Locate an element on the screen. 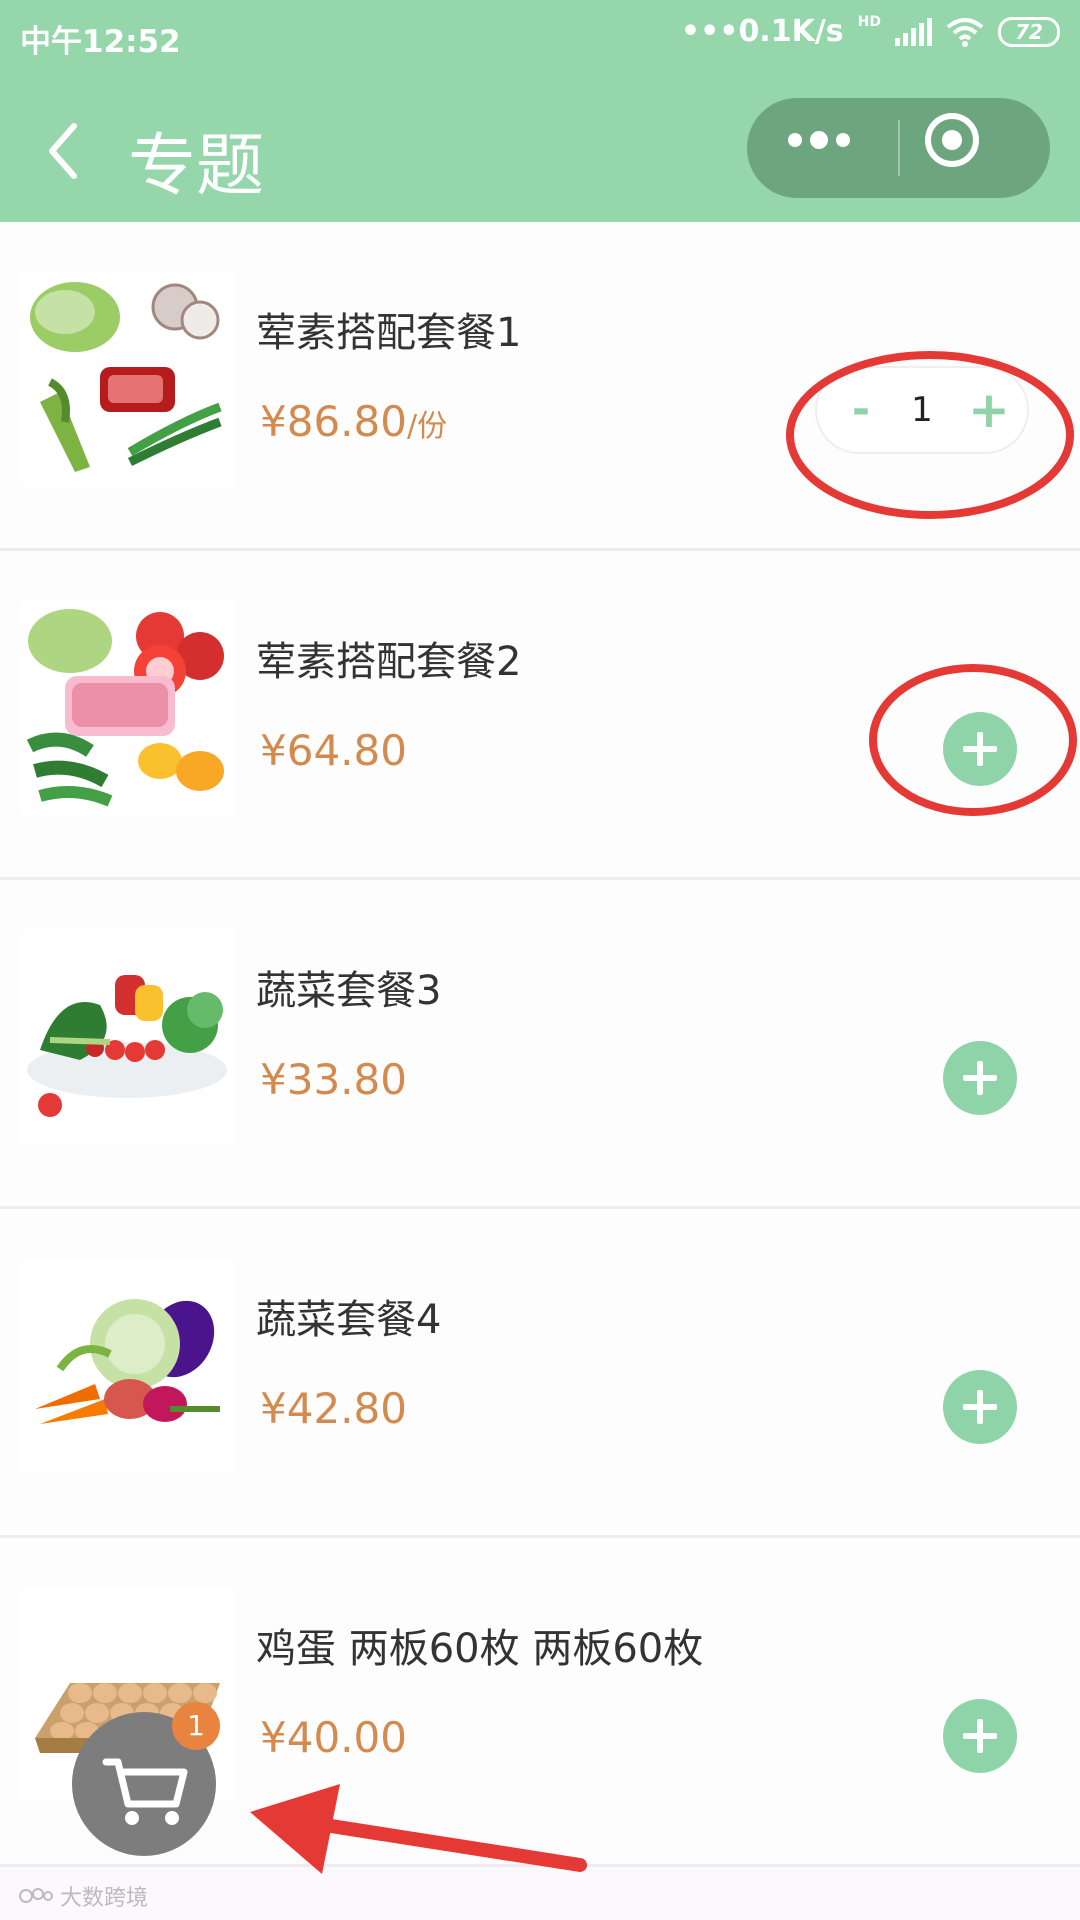  product-name: 荤素搭配套餐2 is located at coordinates (389, 662).